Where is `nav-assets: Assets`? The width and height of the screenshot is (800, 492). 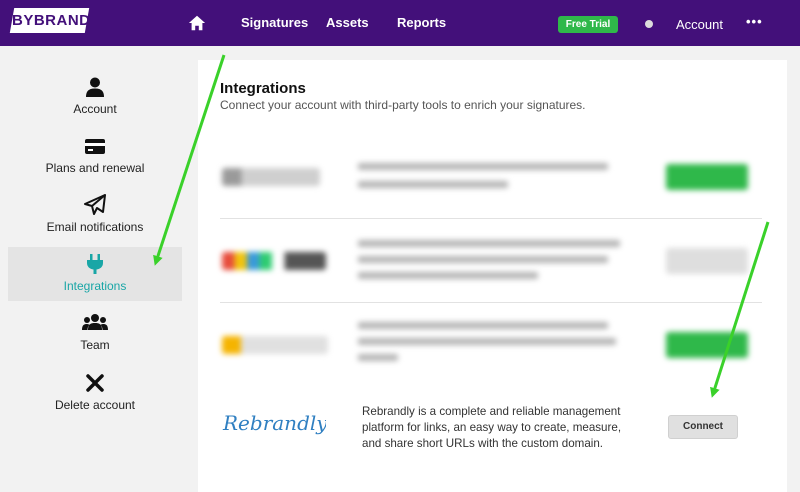 nav-assets: Assets is located at coordinates (347, 22).